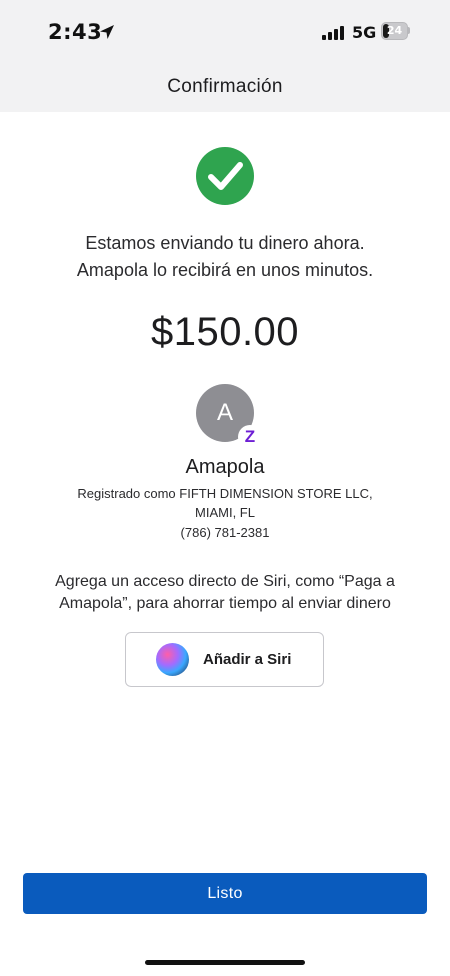  I want to click on checkmark-circle-icon, so click(225, 176).